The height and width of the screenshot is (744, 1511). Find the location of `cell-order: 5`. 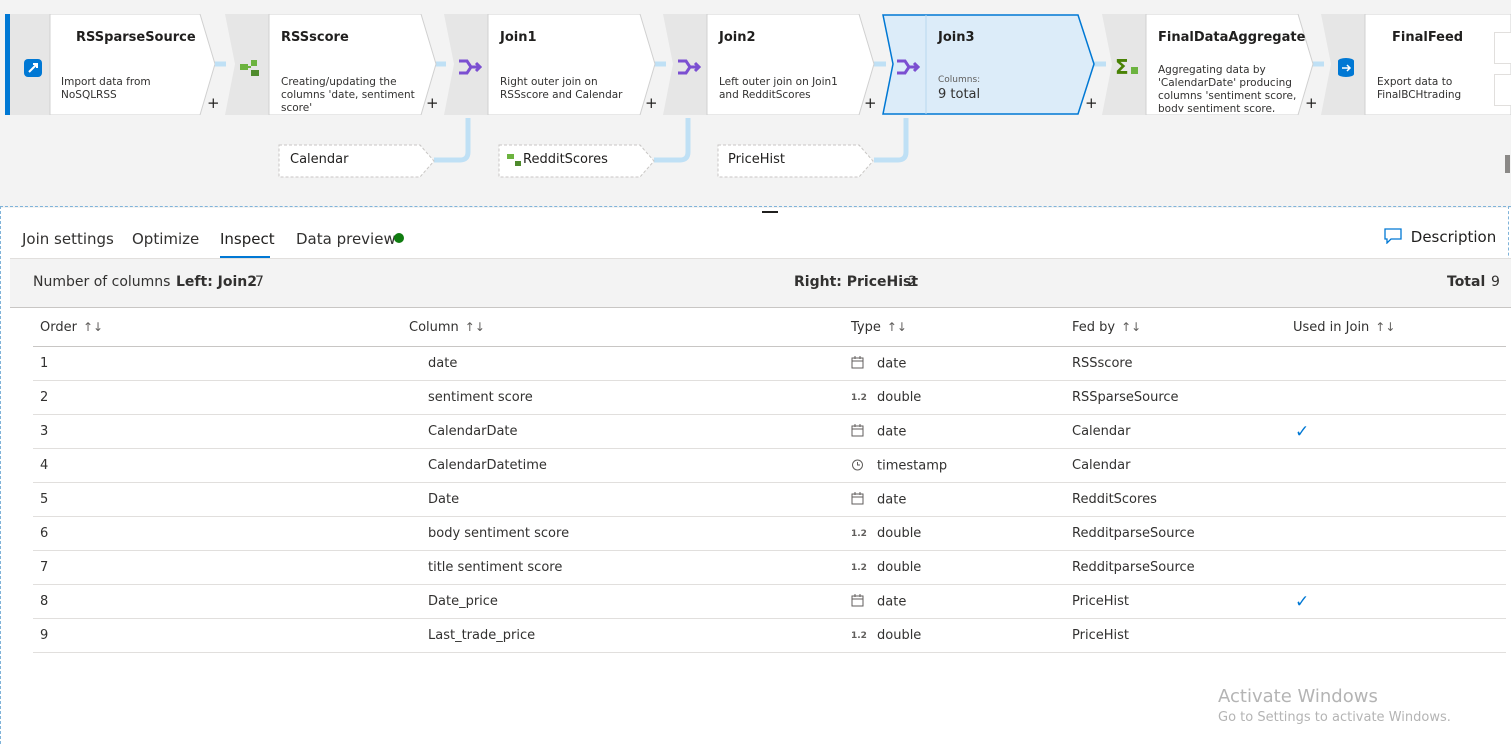

cell-order: 5 is located at coordinates (221, 499).